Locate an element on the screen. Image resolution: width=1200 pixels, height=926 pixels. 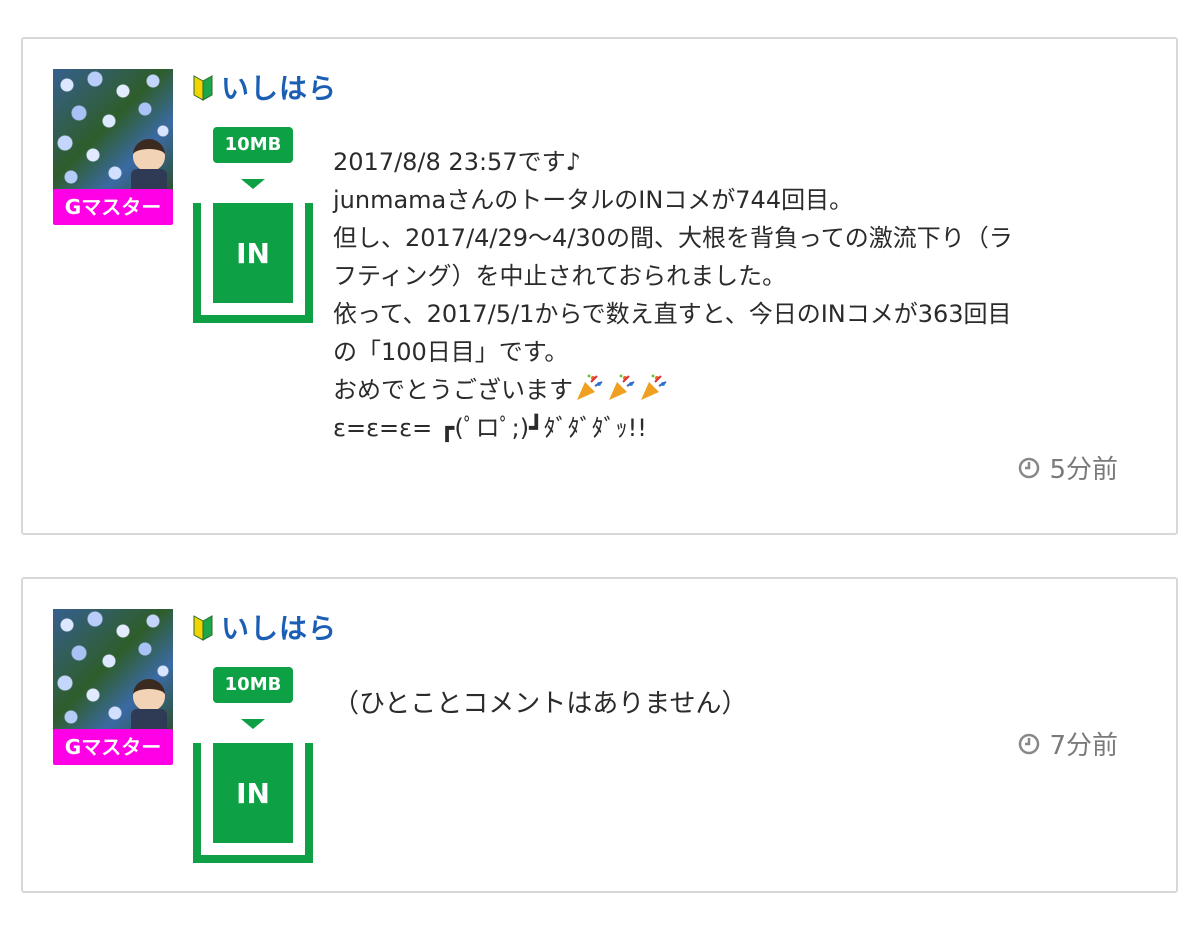
message-line: 依って、2017/5/1からで数え直すと、今日のINコメが363回目 is located at coordinates (672, 314).